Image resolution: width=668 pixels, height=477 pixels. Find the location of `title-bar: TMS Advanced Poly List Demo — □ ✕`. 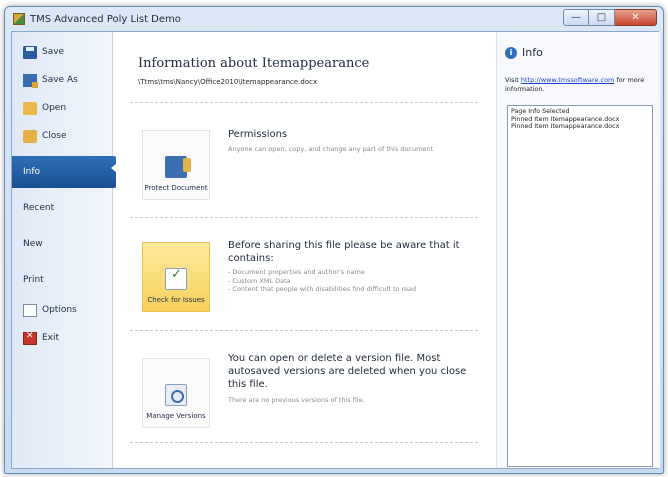

title-bar: TMS Advanced Poly List Demo — □ ✕ is located at coordinates (334, 19).